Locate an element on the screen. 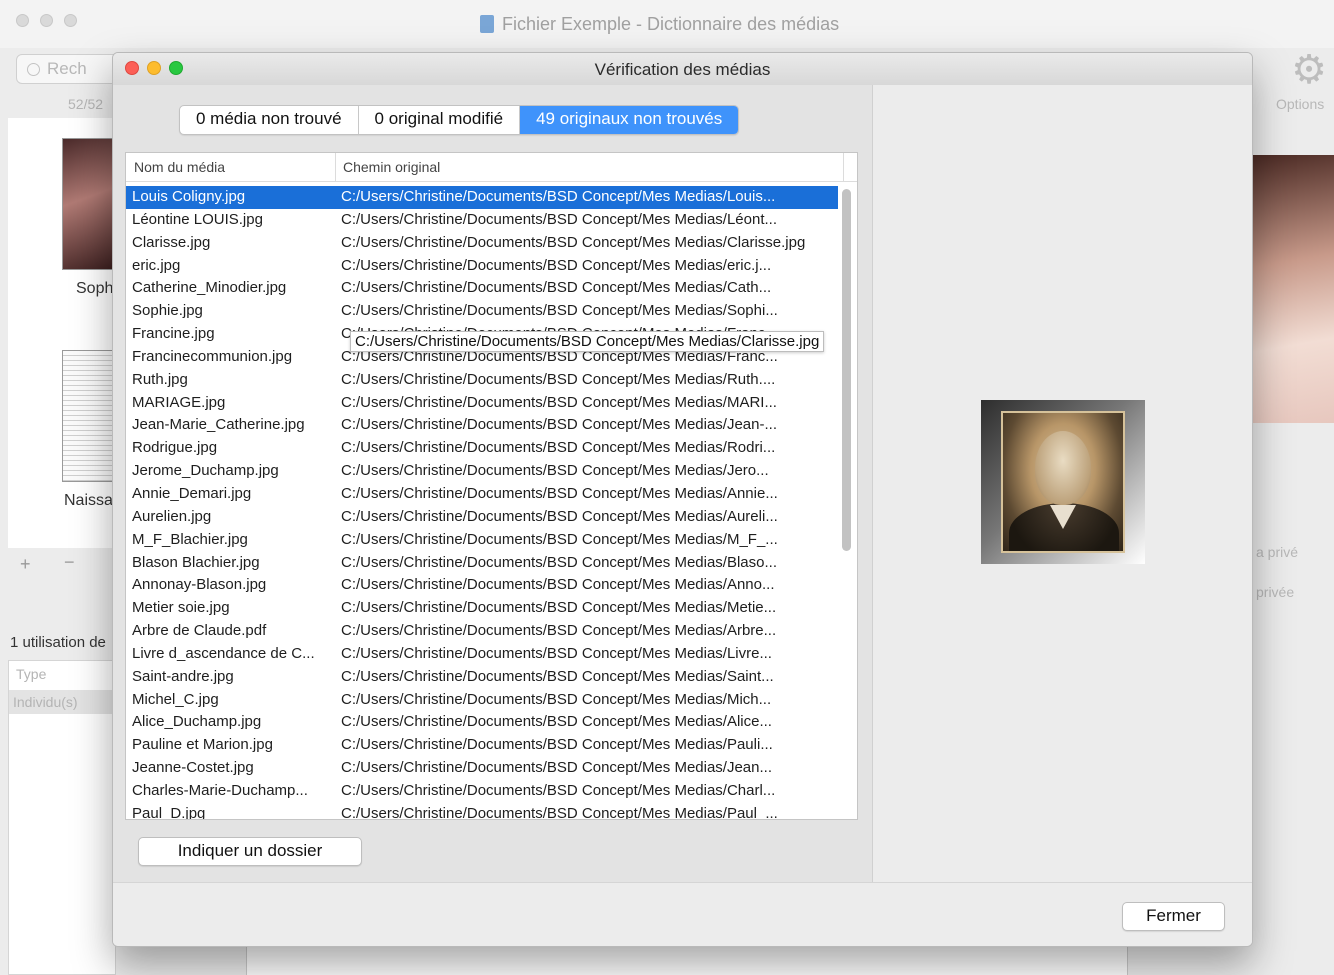 The height and width of the screenshot is (975, 1334). media-counter: 52/52 is located at coordinates (86, 104).